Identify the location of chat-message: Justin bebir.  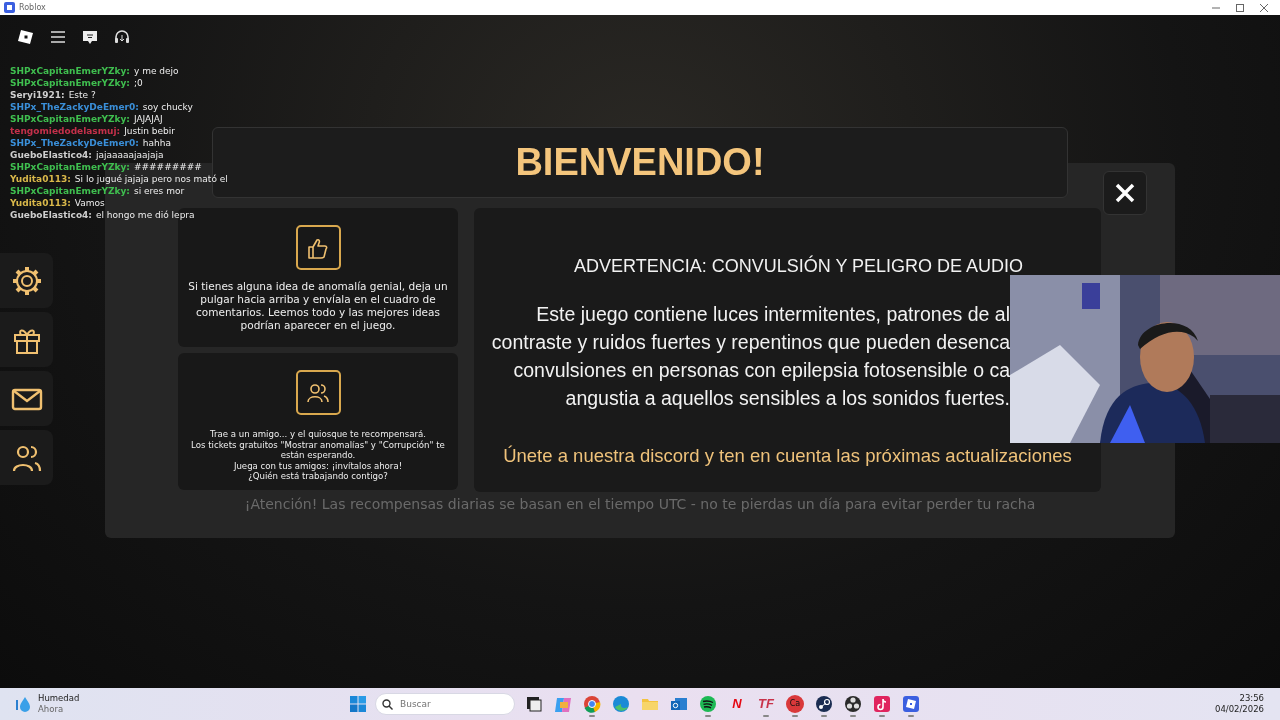
(149, 131).